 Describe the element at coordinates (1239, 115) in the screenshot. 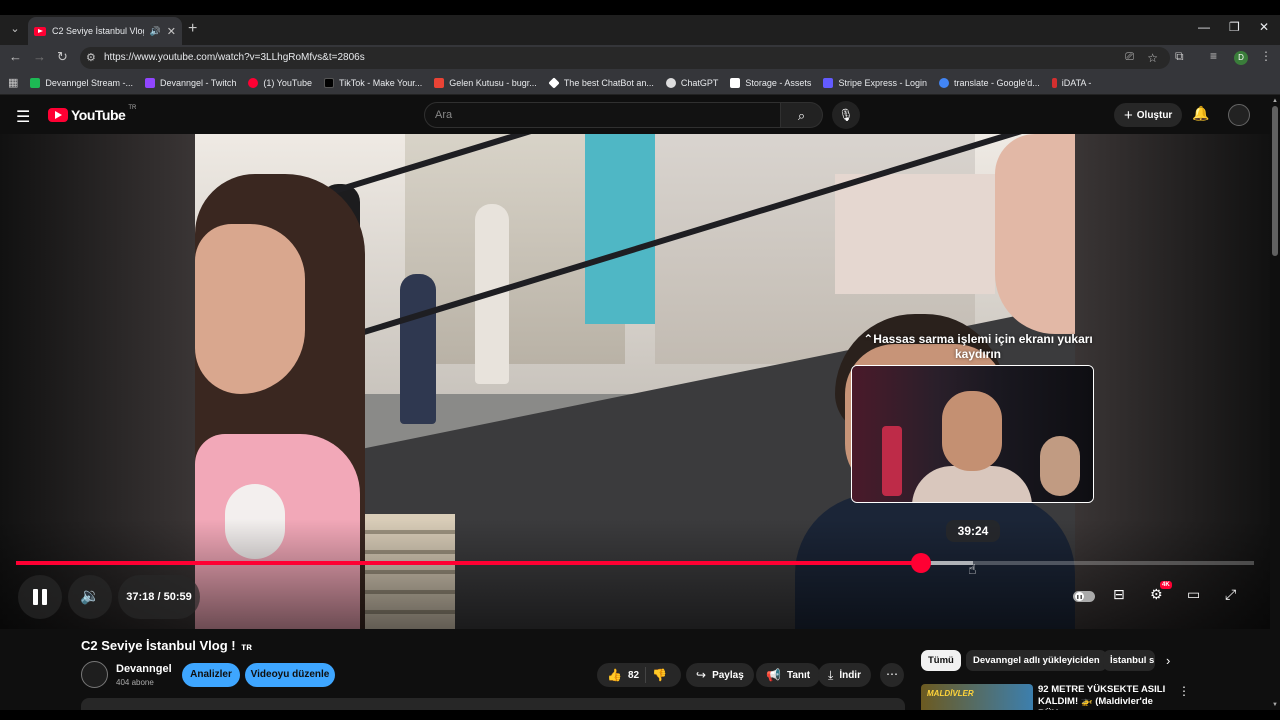

I see `account-avatar` at that location.